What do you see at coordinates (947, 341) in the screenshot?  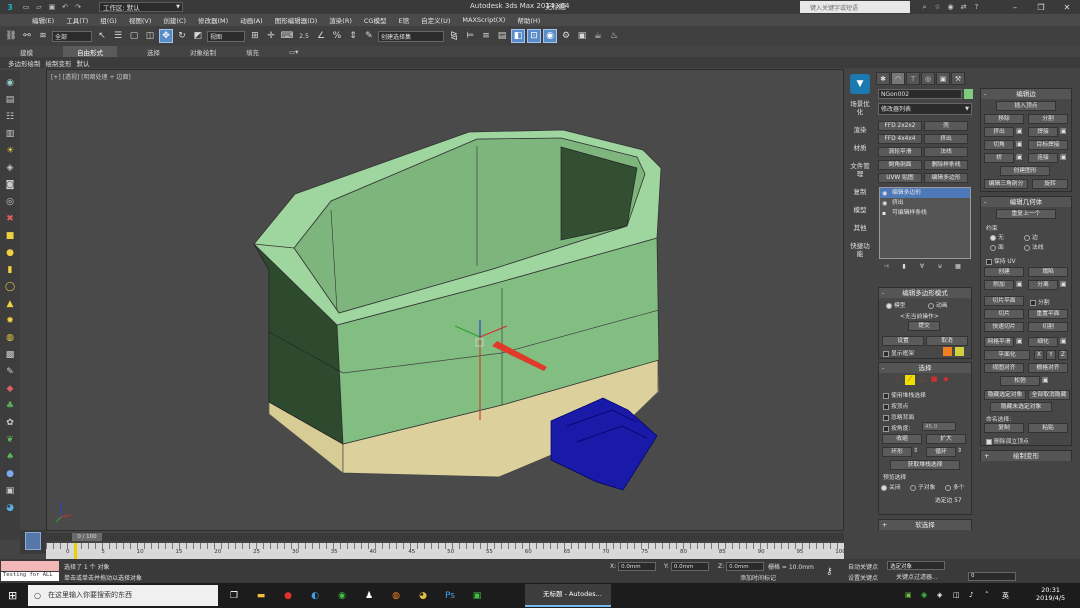 I see `cancel-button: 取消` at bounding box center [947, 341].